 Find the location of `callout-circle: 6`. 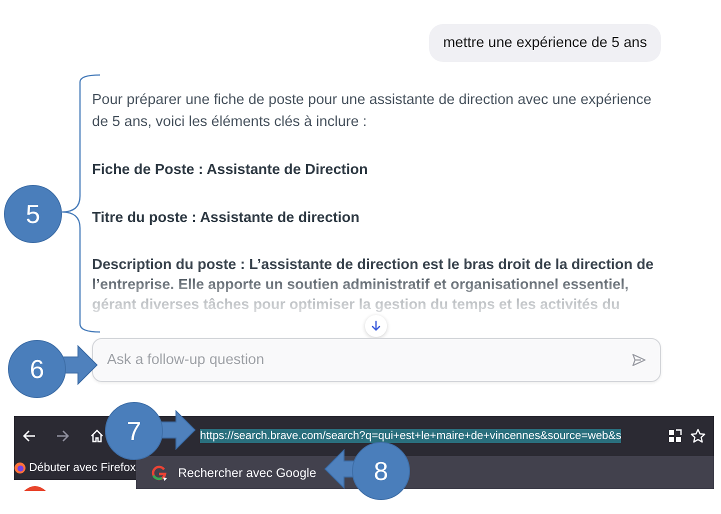

callout-circle: 6 is located at coordinates (37, 369).